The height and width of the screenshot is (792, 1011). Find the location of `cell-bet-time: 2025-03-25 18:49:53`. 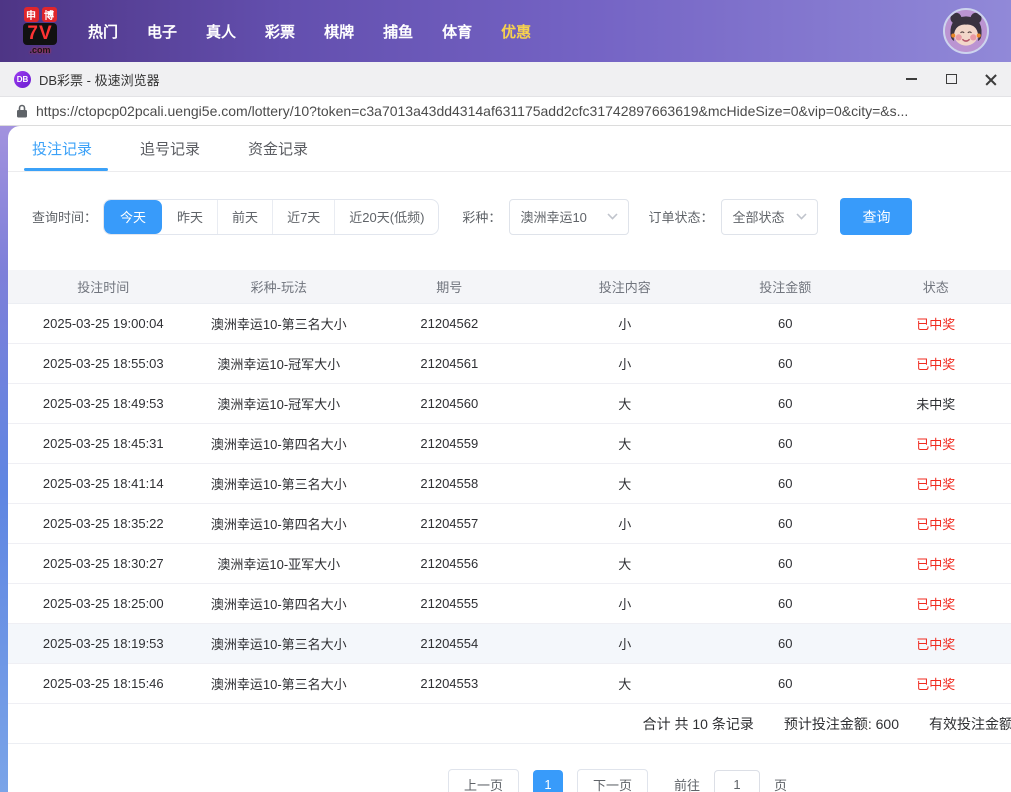

cell-bet-time: 2025-03-25 18:49:53 is located at coordinates (103, 403).